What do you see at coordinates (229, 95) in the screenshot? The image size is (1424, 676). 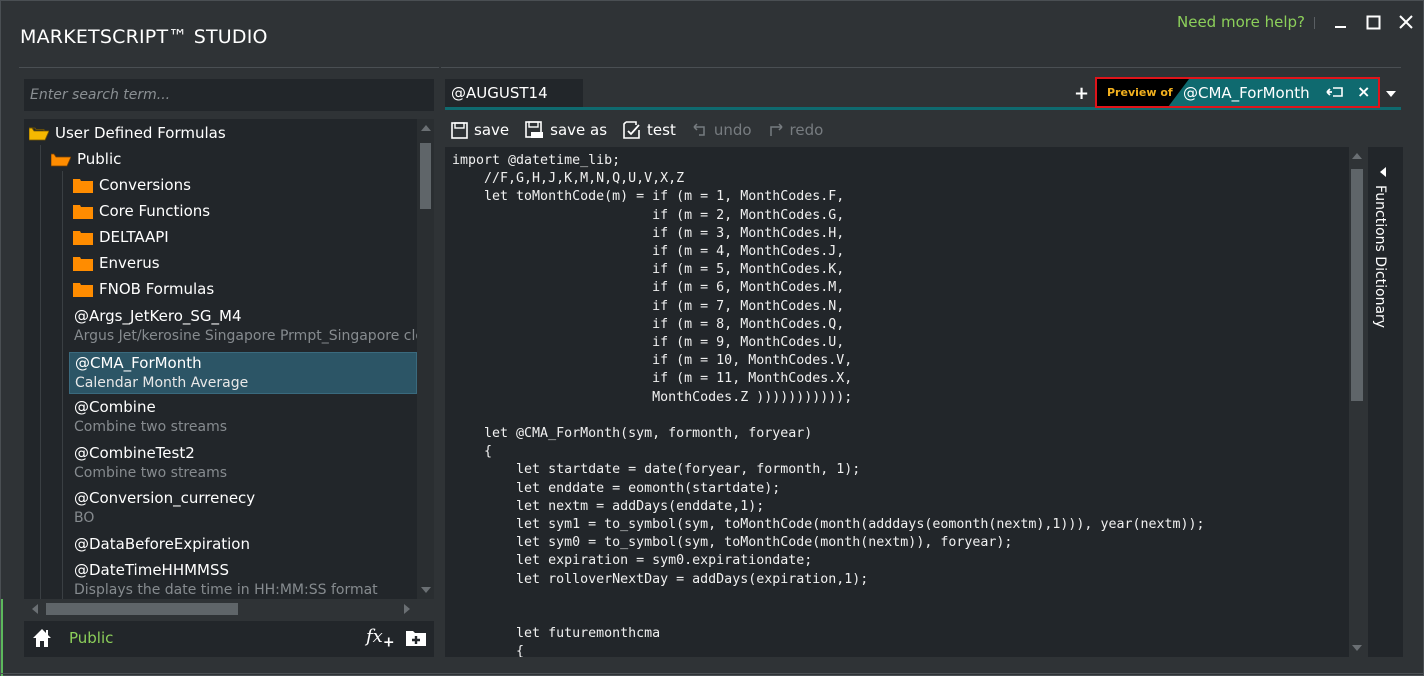 I see `search-input` at bounding box center [229, 95].